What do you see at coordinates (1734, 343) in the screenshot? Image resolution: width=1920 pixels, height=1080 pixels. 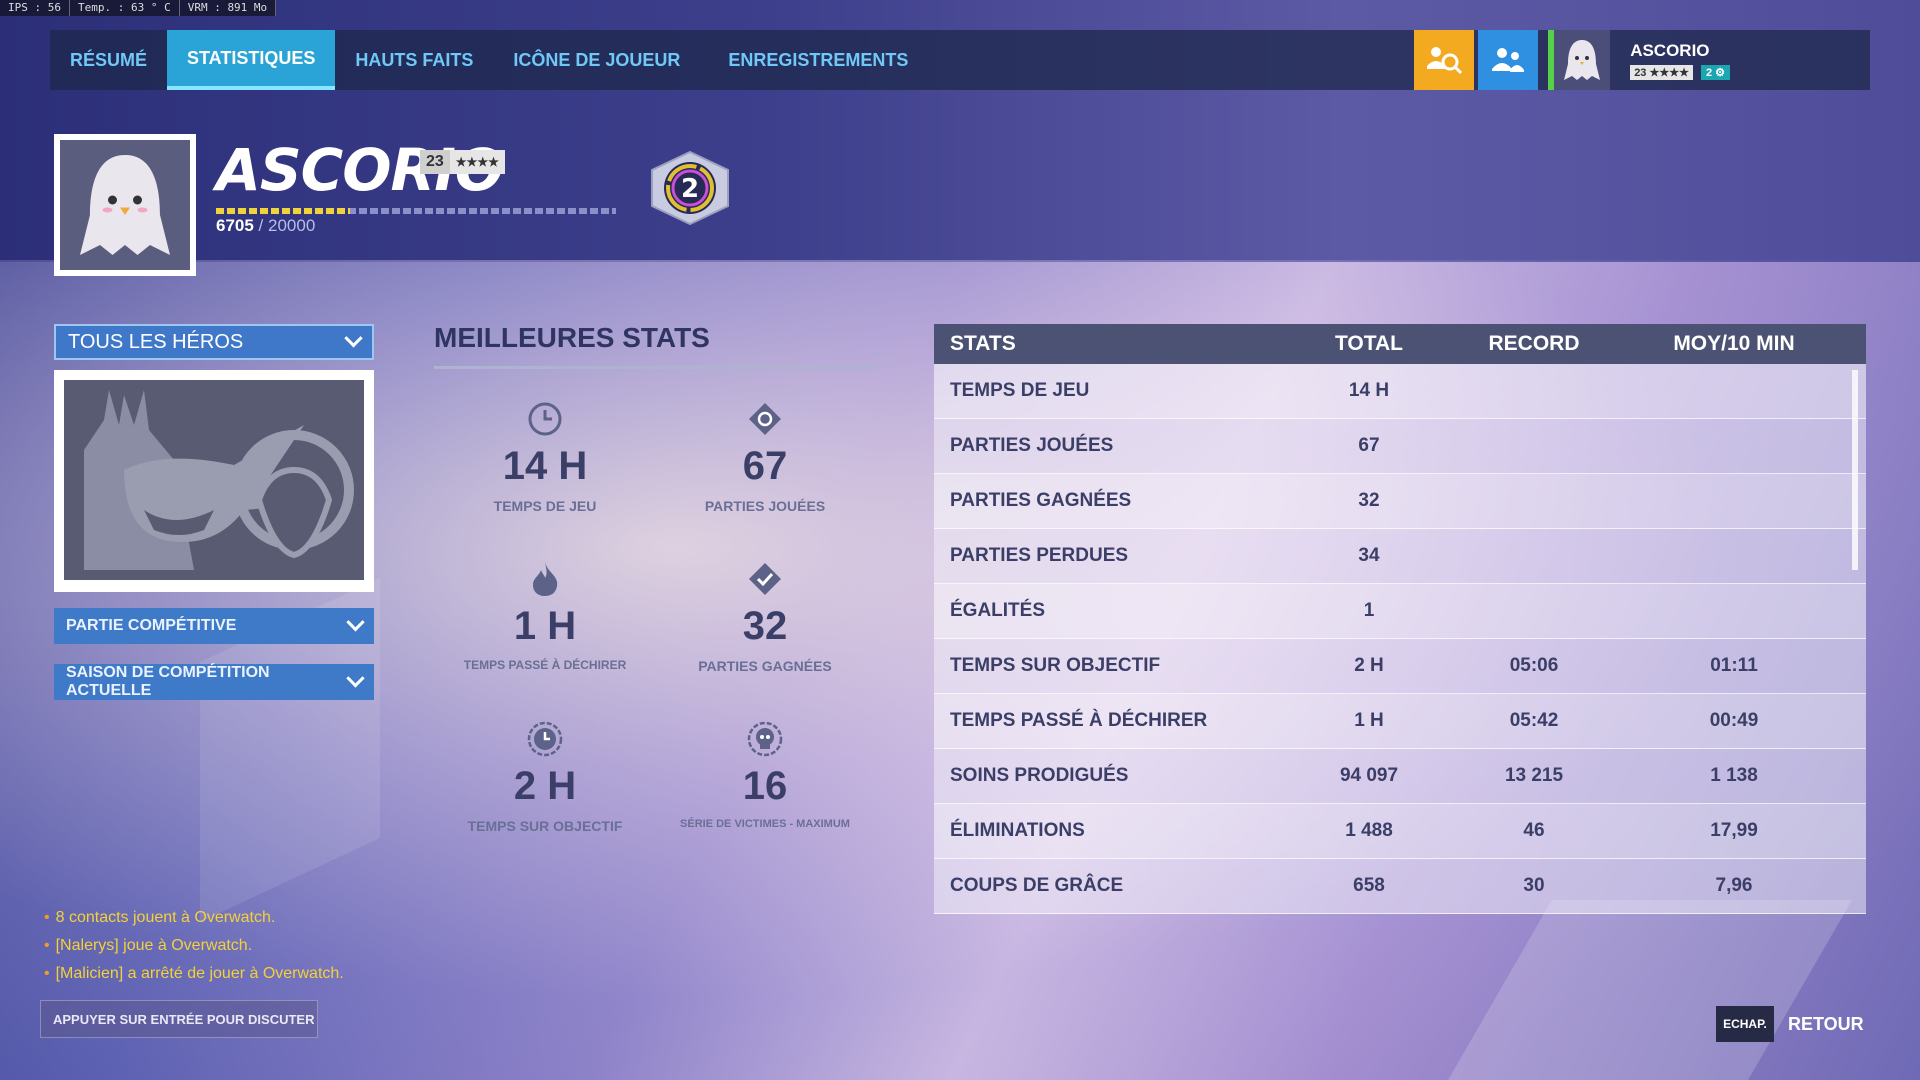 I see `column-header-avg: MOY/10 MIN` at bounding box center [1734, 343].